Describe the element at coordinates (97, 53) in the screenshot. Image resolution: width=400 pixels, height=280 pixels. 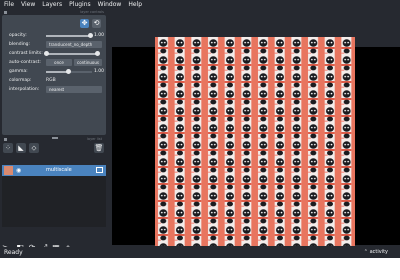
I see `contrast-max-handle` at that location.